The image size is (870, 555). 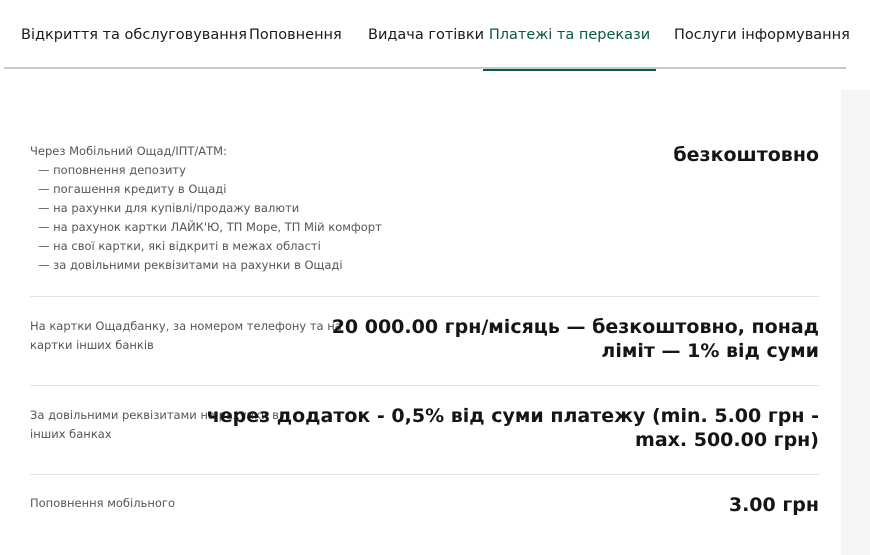 I want to click on row-value-line: max. 500.00 грн), so click(x=727, y=440).